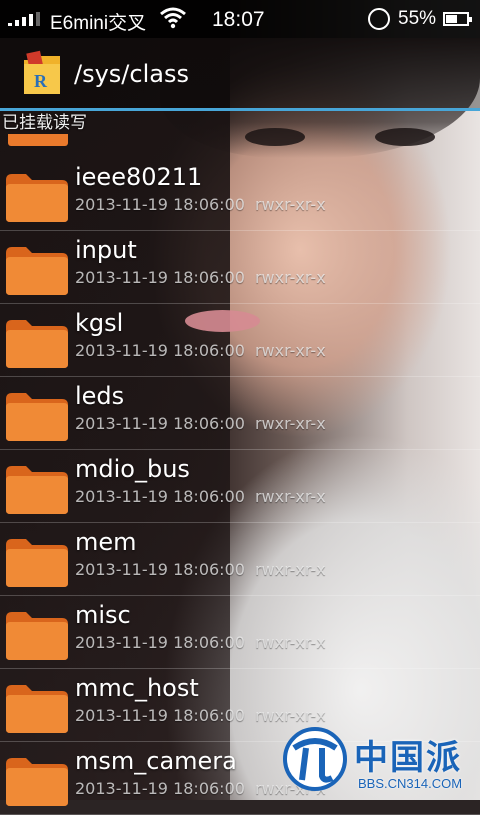 The width and height of the screenshot is (480, 815). I want to click on file-name: leds, so click(100, 396).